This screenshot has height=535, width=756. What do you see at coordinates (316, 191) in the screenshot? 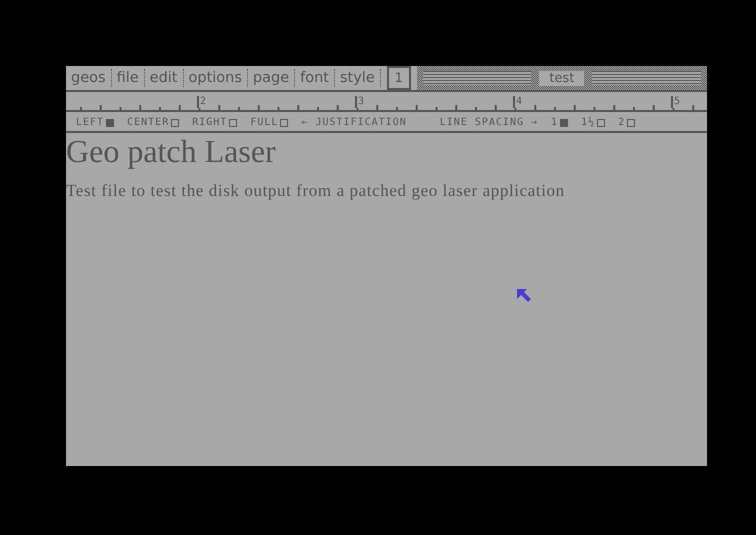
I see `document-text: Test file to test the disk output from a patched geo laser application` at bounding box center [316, 191].